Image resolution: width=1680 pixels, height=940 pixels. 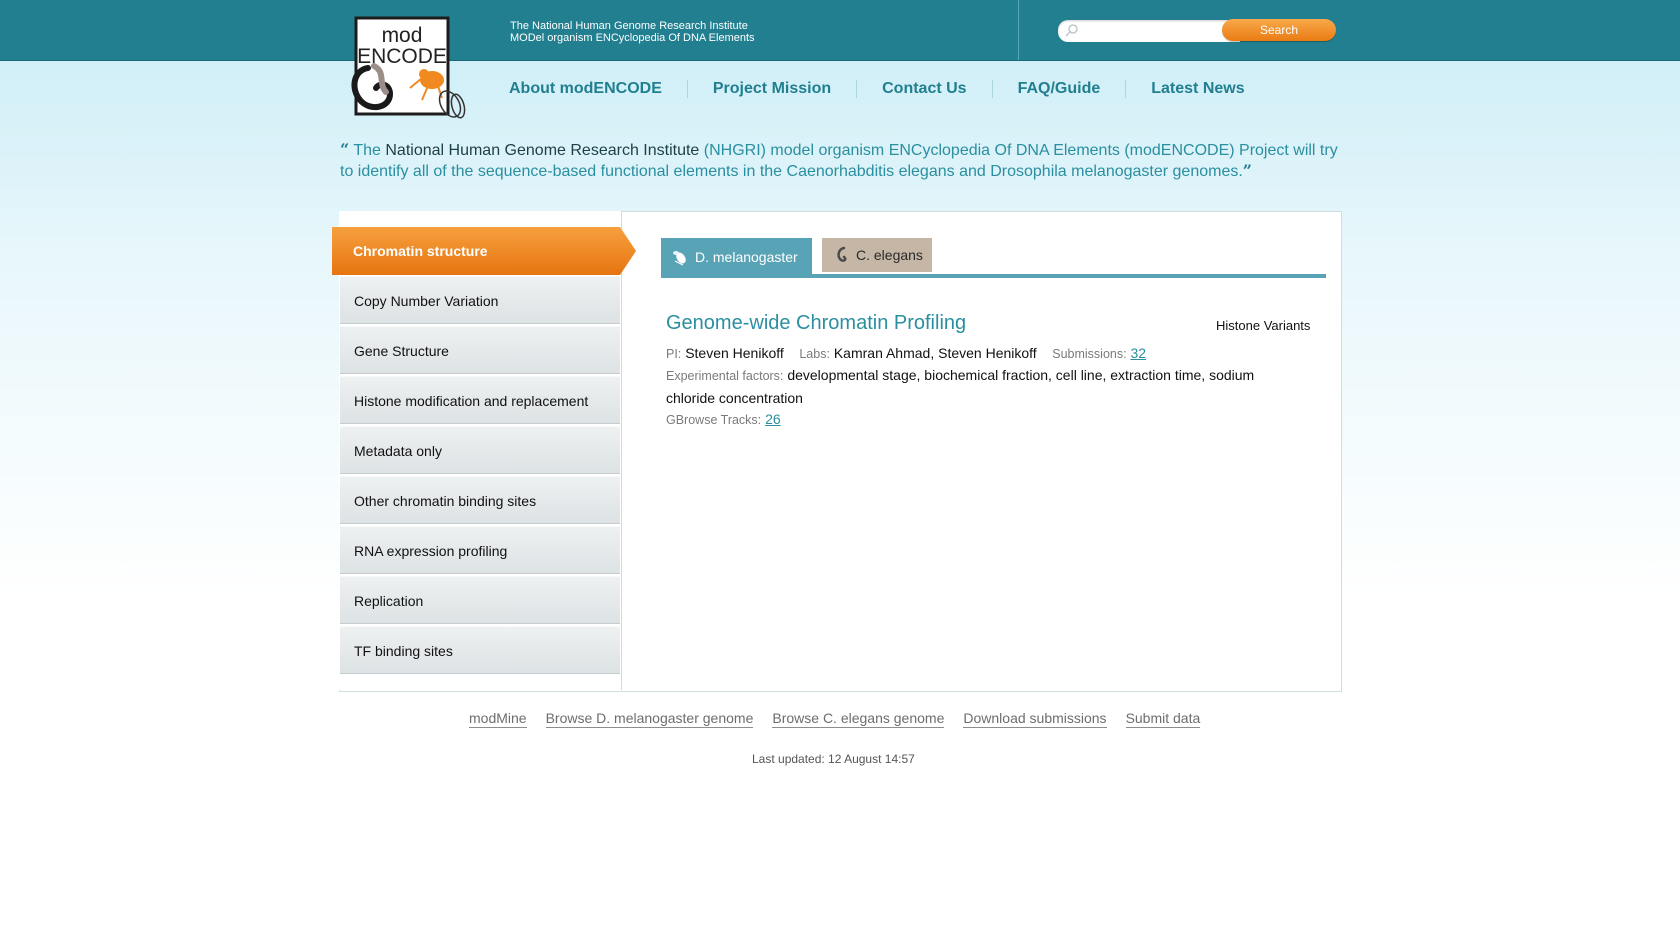 I want to click on footer-link-modmine: modMine, so click(x=498, y=719).